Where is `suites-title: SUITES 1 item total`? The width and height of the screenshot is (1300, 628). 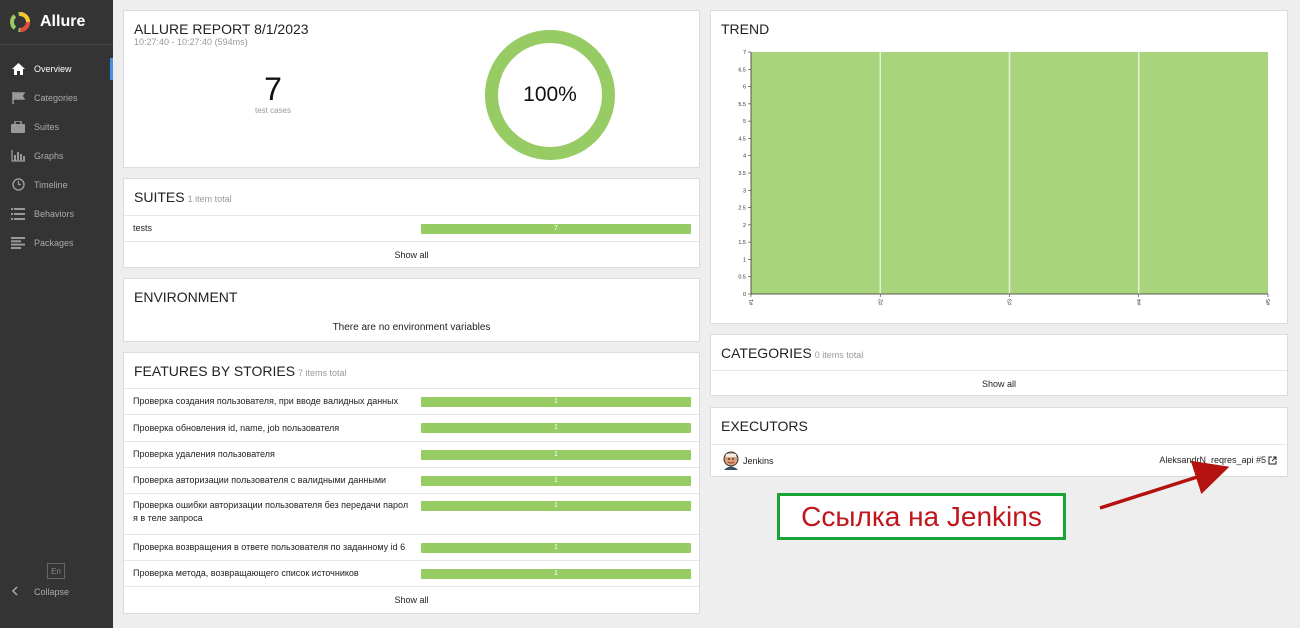
suites-title: SUITES 1 item total is located at coordinates (411, 197).